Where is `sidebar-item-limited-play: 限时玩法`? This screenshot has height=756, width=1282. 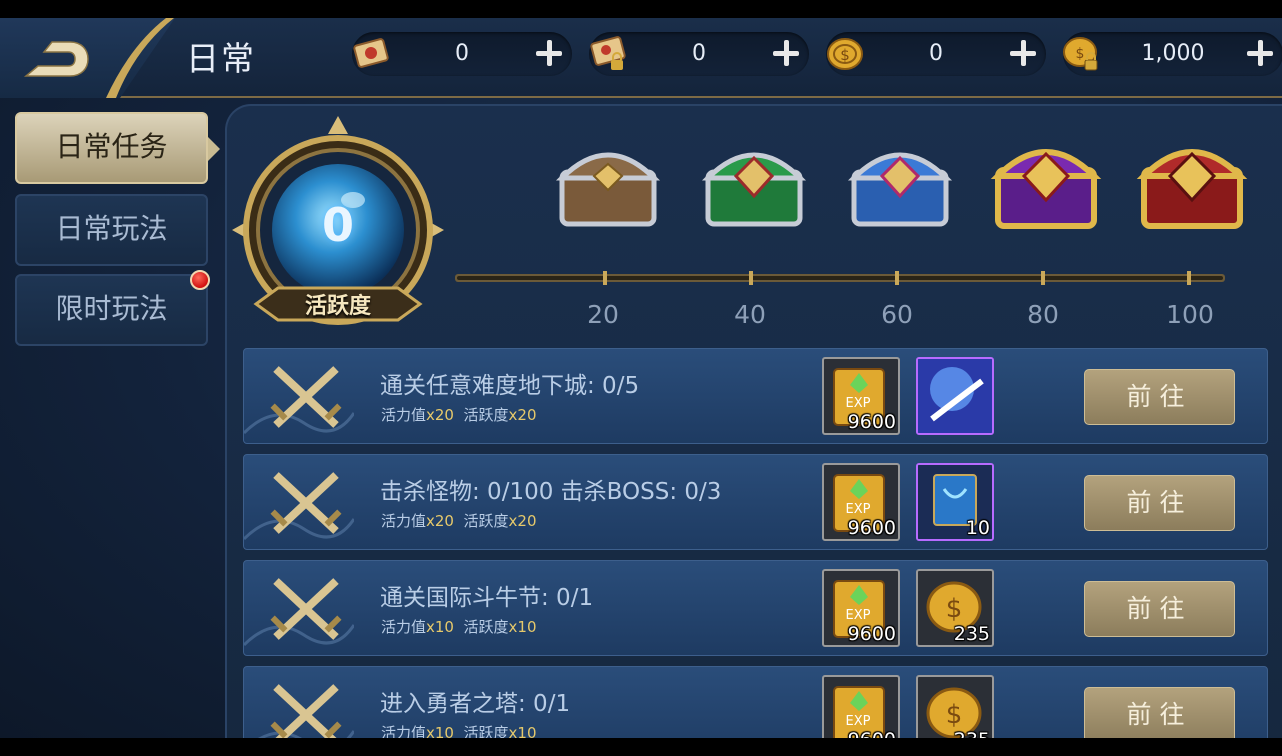 sidebar-item-limited-play: 限时玩法 is located at coordinates (112, 308).